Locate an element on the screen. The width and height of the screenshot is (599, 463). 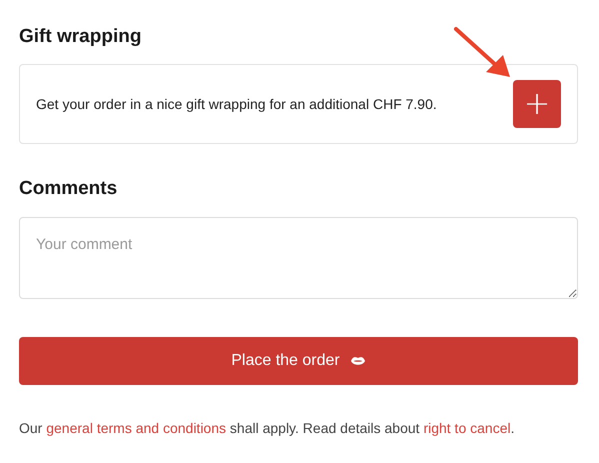
section-heading: Gift wrapping is located at coordinates (80, 37).